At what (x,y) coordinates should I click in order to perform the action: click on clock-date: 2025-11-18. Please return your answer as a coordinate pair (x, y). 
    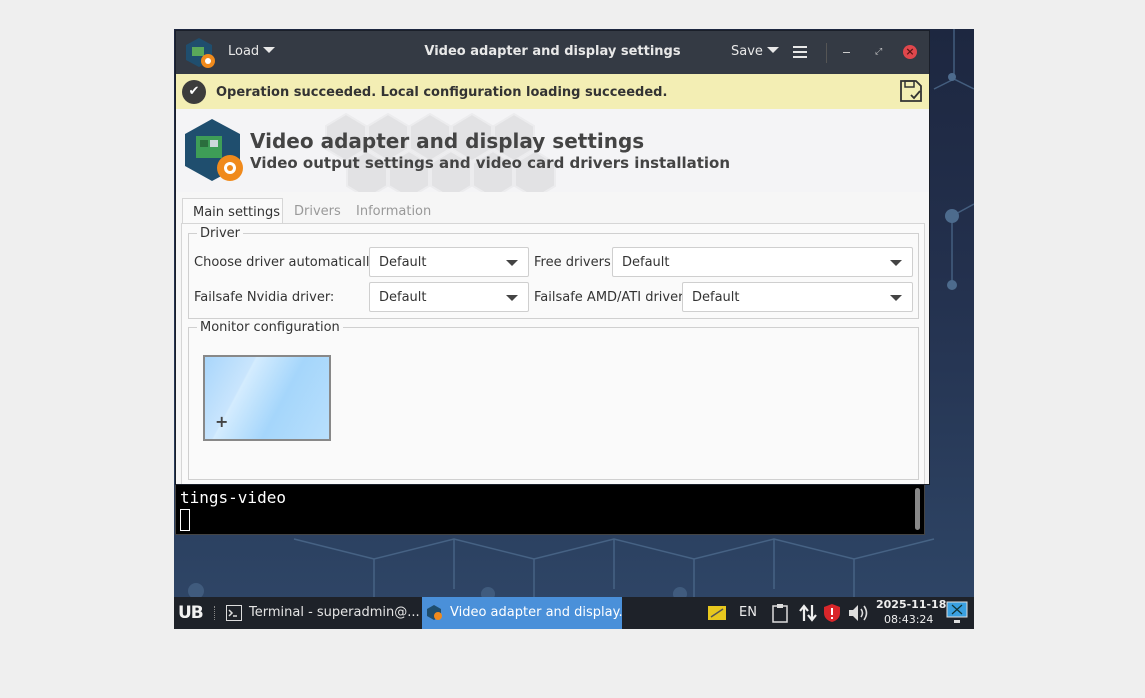
    Looking at the image, I should click on (911, 604).